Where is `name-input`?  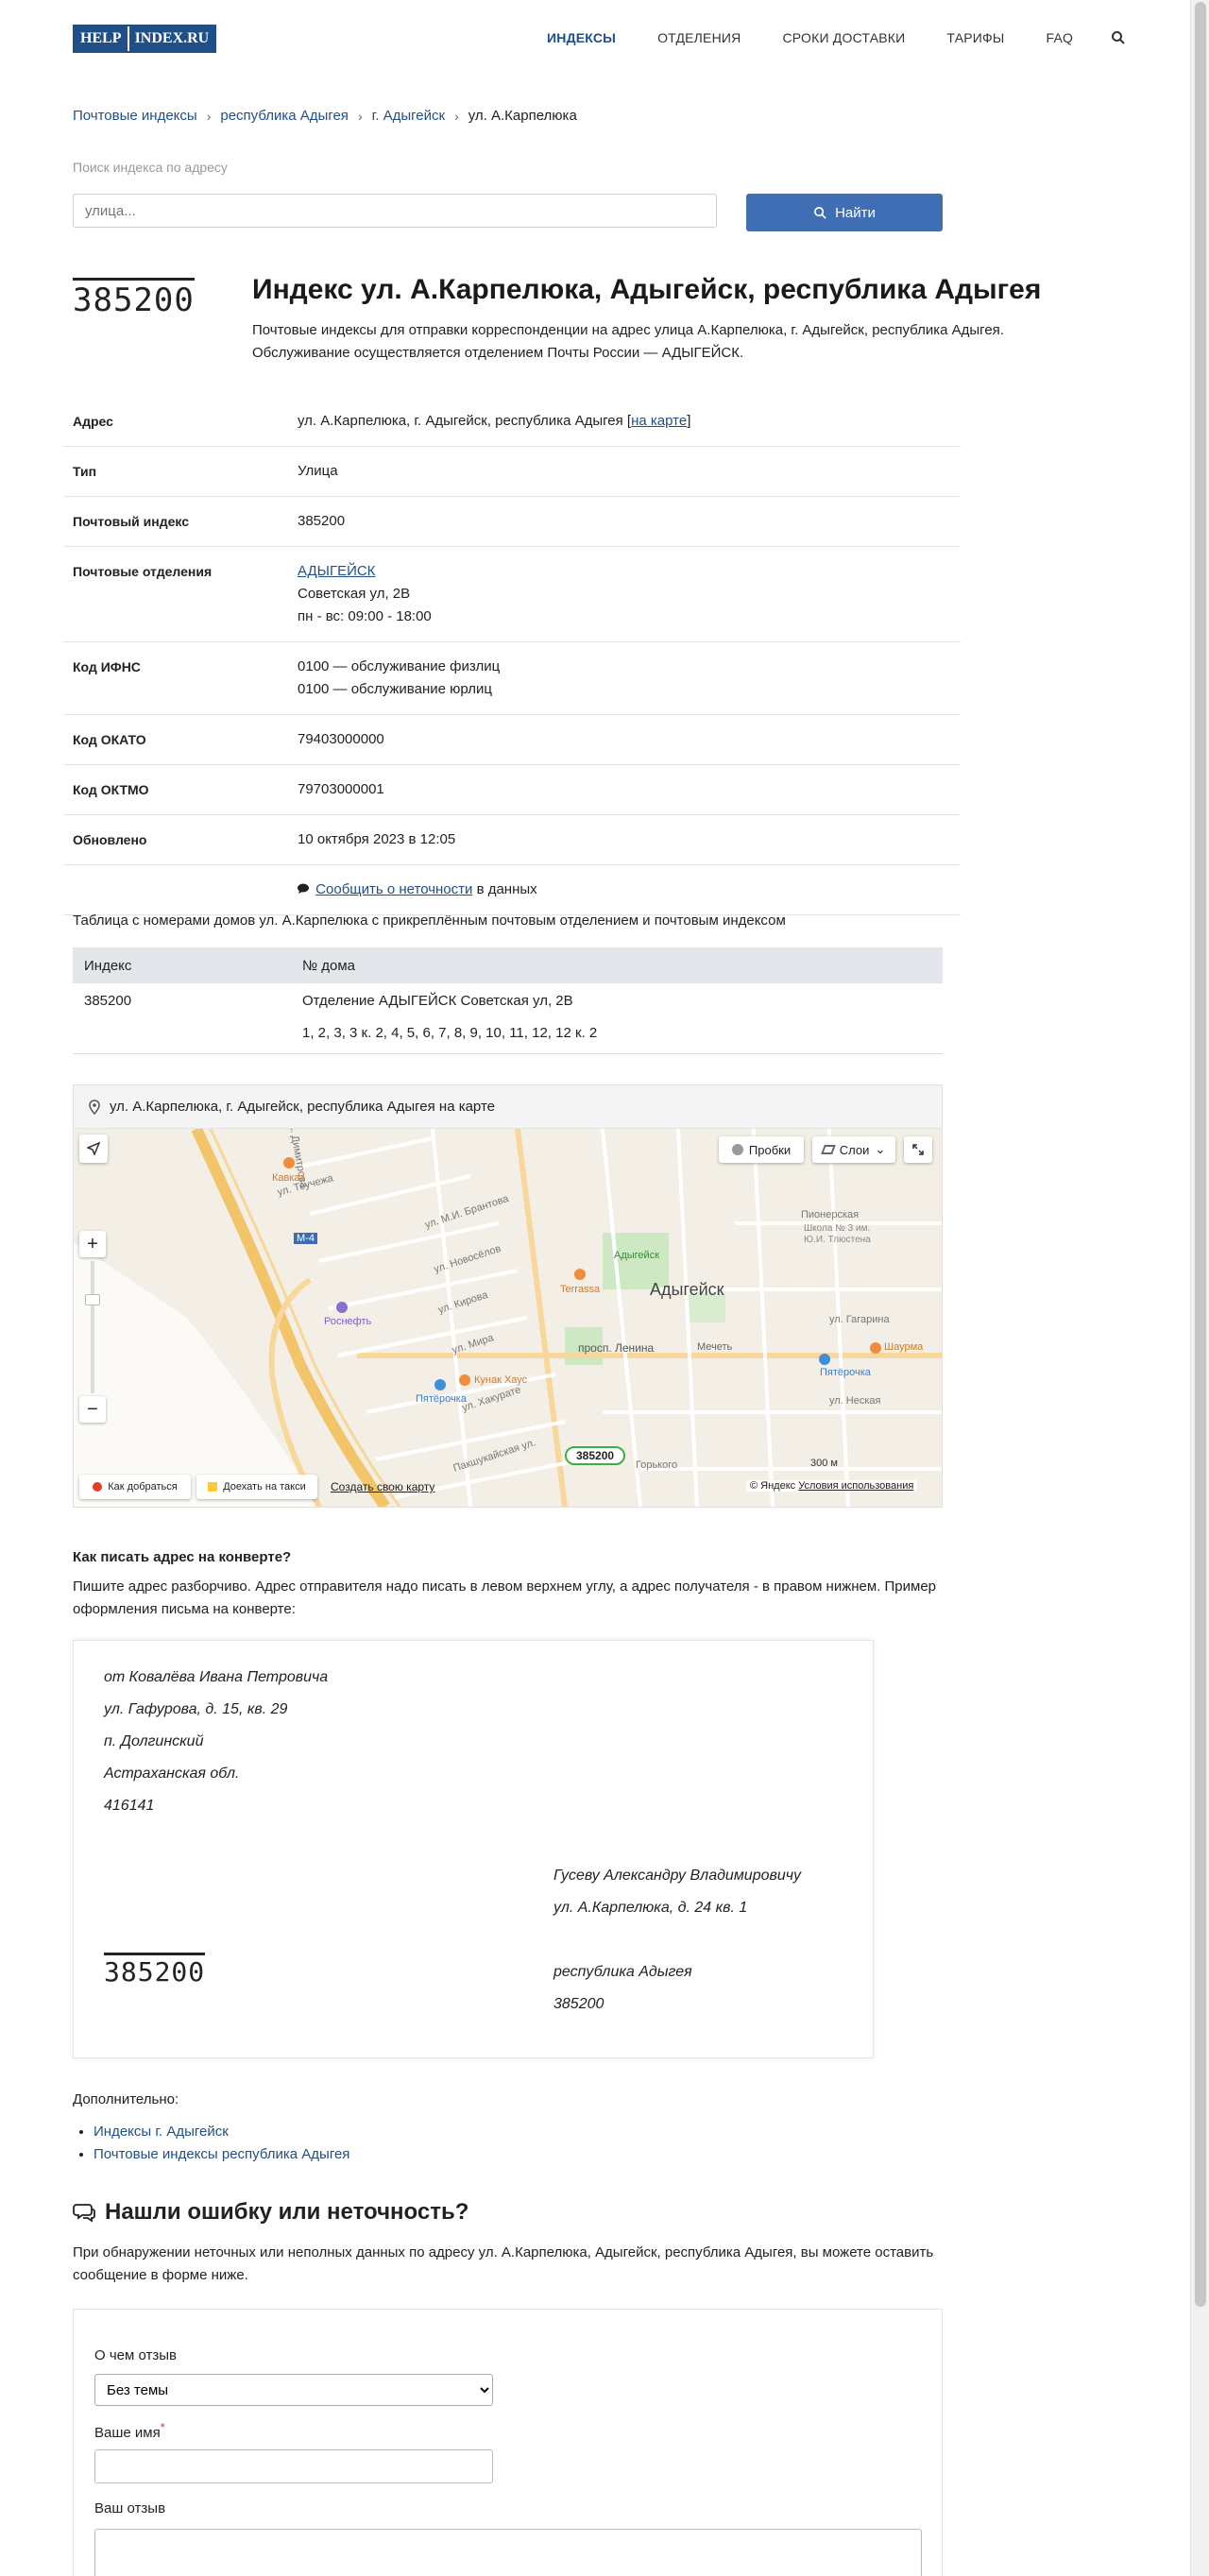 name-input is located at coordinates (293, 2466).